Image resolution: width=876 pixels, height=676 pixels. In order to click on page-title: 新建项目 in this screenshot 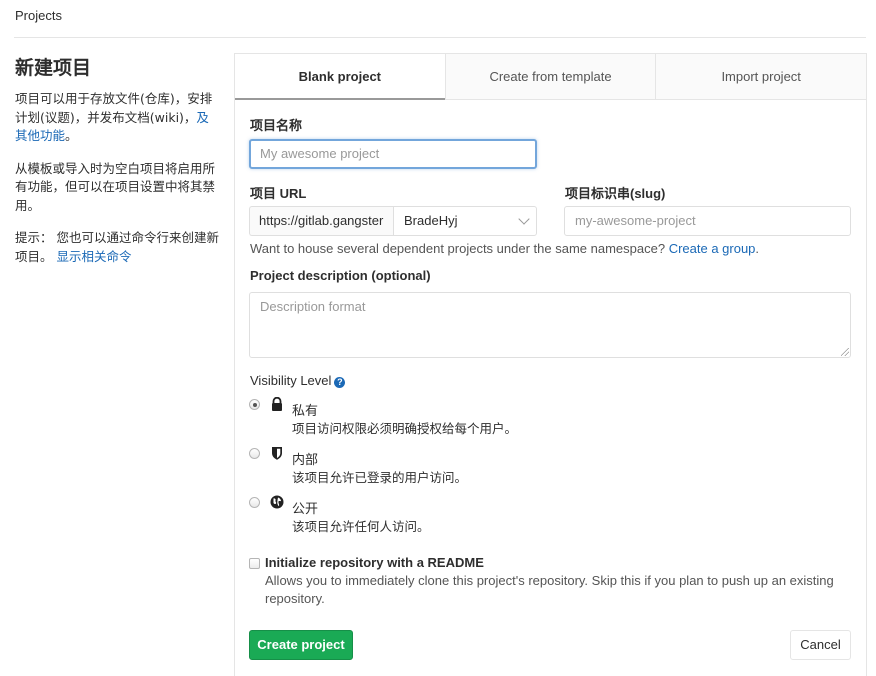, I will do `click(53, 68)`.